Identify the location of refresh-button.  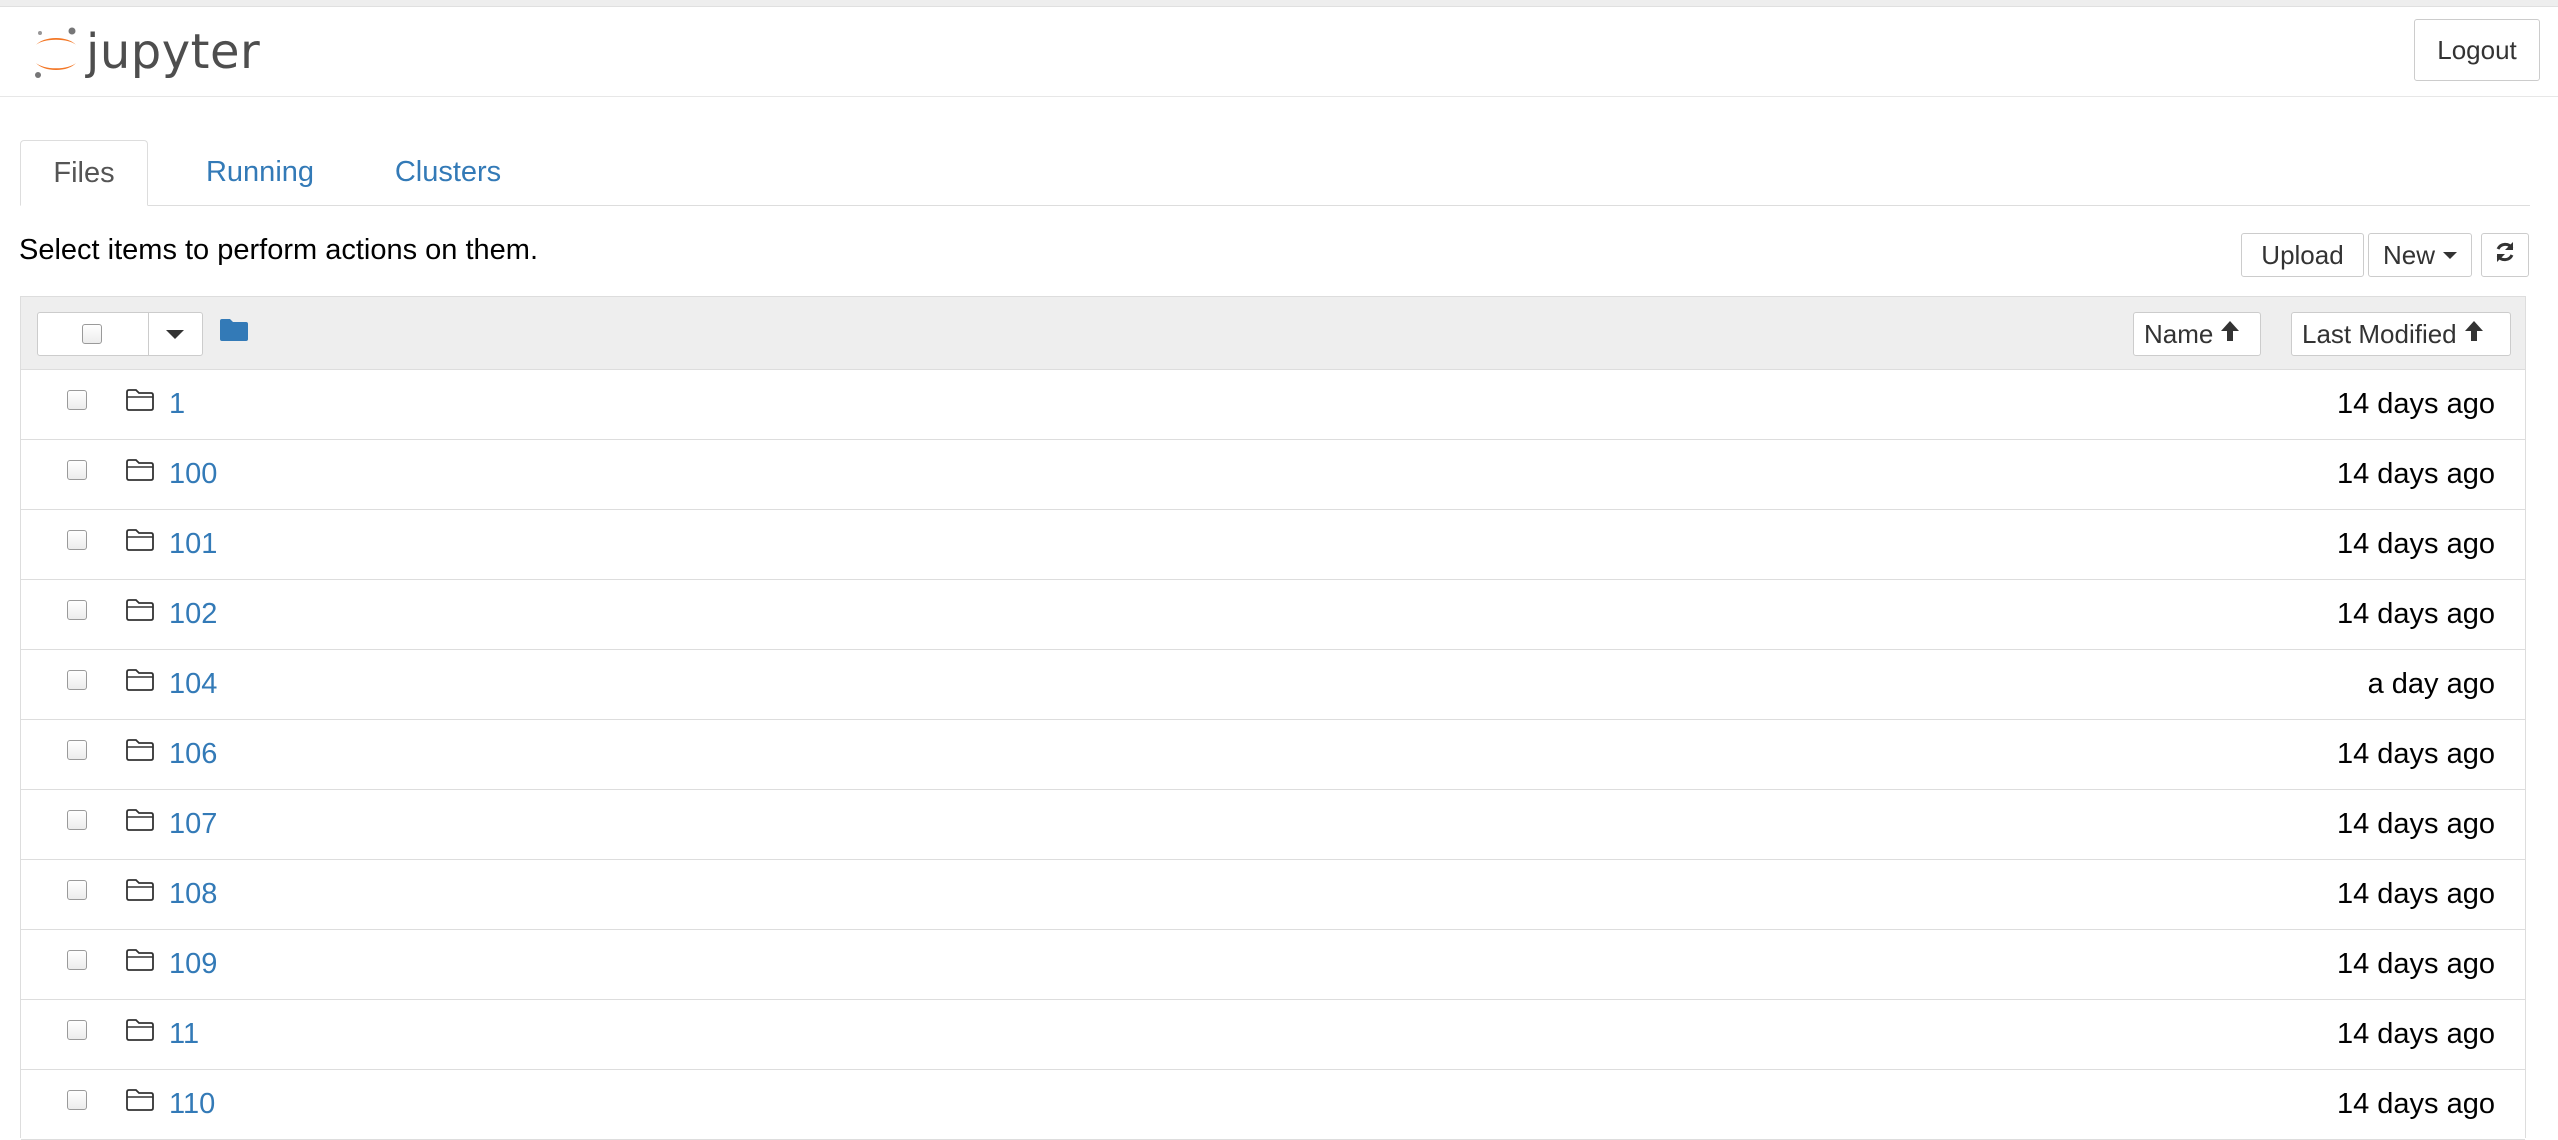
(2505, 255).